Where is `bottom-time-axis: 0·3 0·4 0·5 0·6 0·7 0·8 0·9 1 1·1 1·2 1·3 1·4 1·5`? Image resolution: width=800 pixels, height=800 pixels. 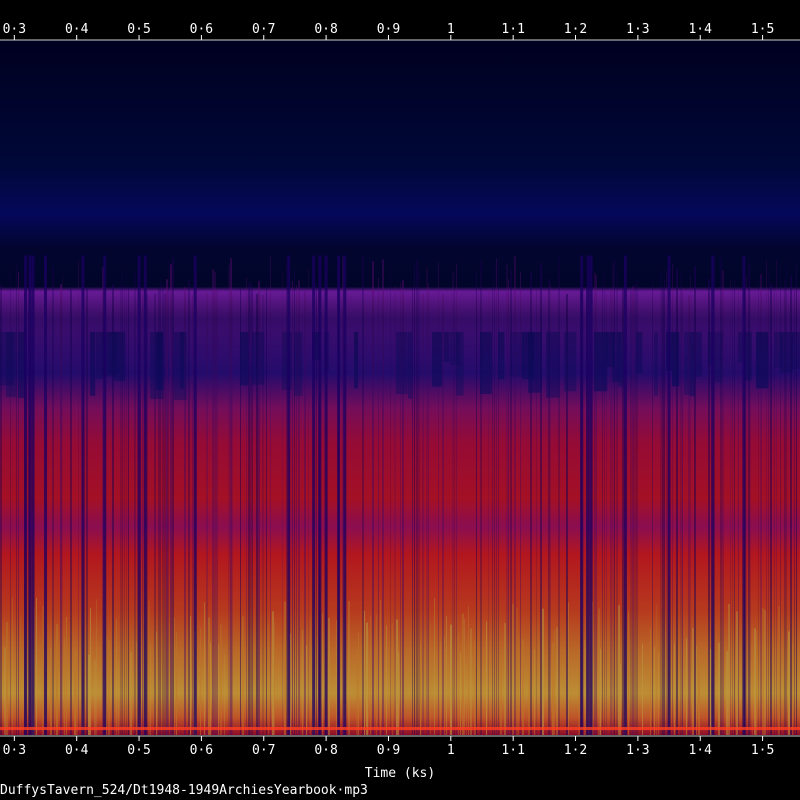
bottom-time-axis: 0·3 0·4 0·5 0·6 0·7 0·8 0·9 1 1·1 1·2 1·3 1·4 1·5 is located at coordinates (400, 746).